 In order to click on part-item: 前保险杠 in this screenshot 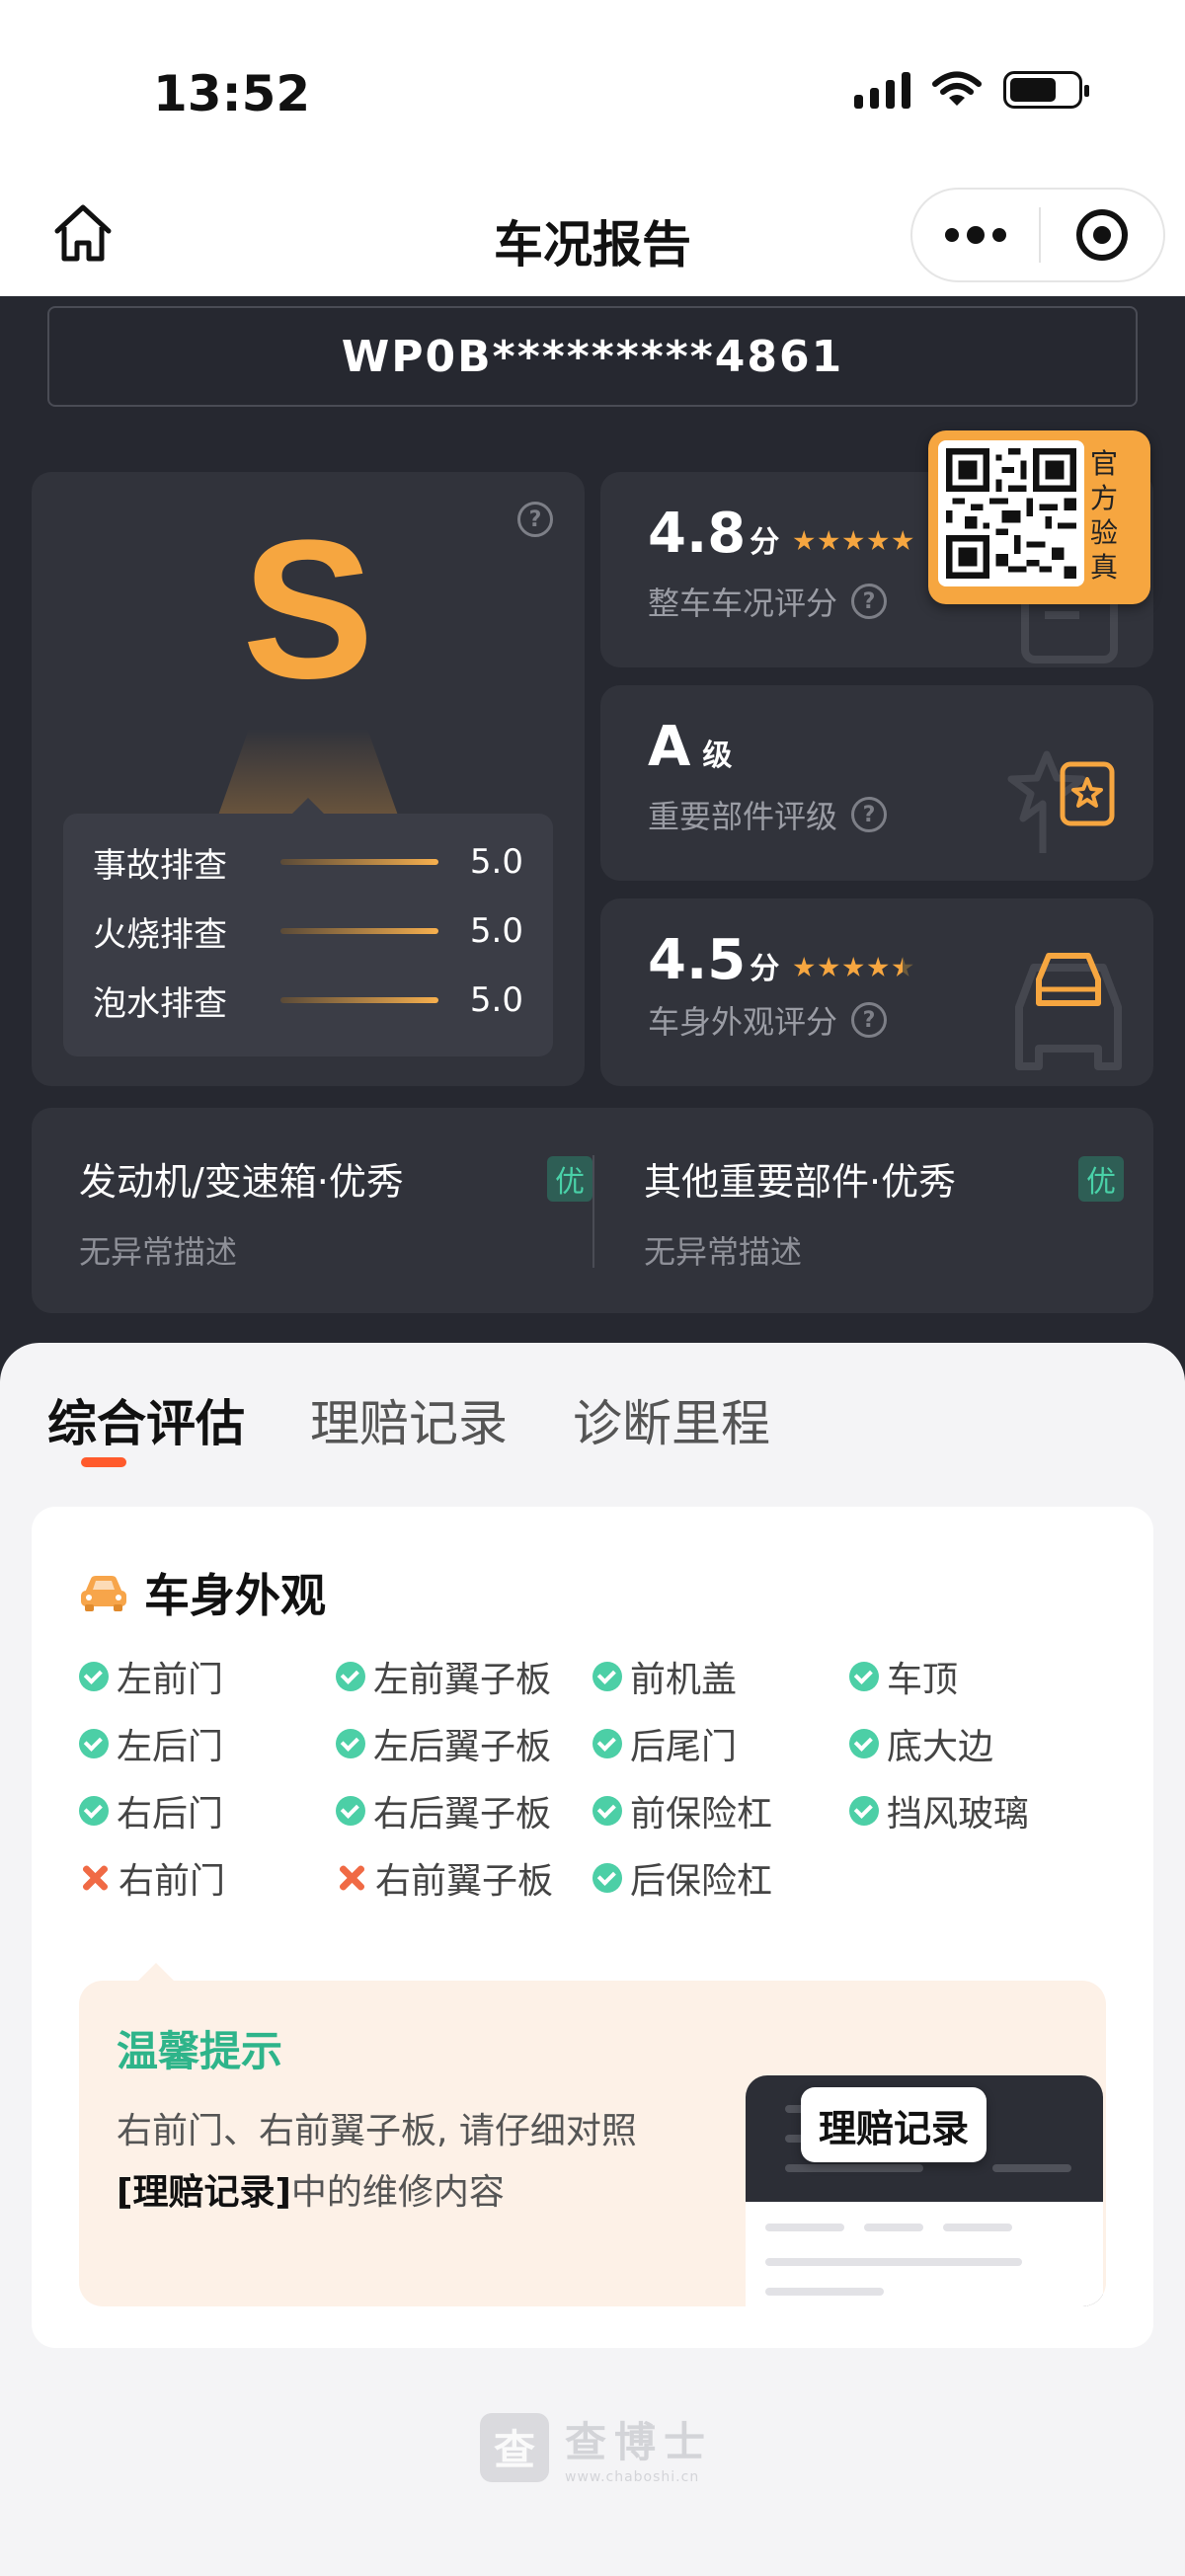, I will do `click(720, 1811)`.